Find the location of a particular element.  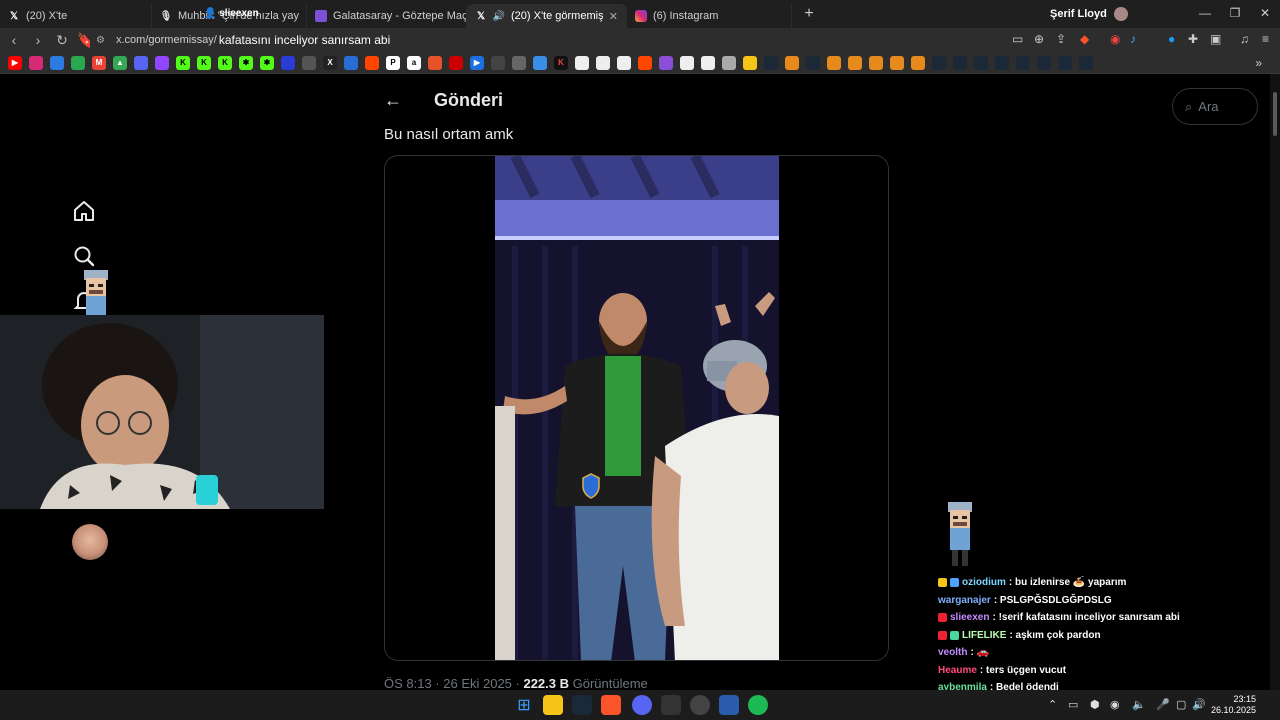

back-nav-icon: ‹ is located at coordinates (14, 40).